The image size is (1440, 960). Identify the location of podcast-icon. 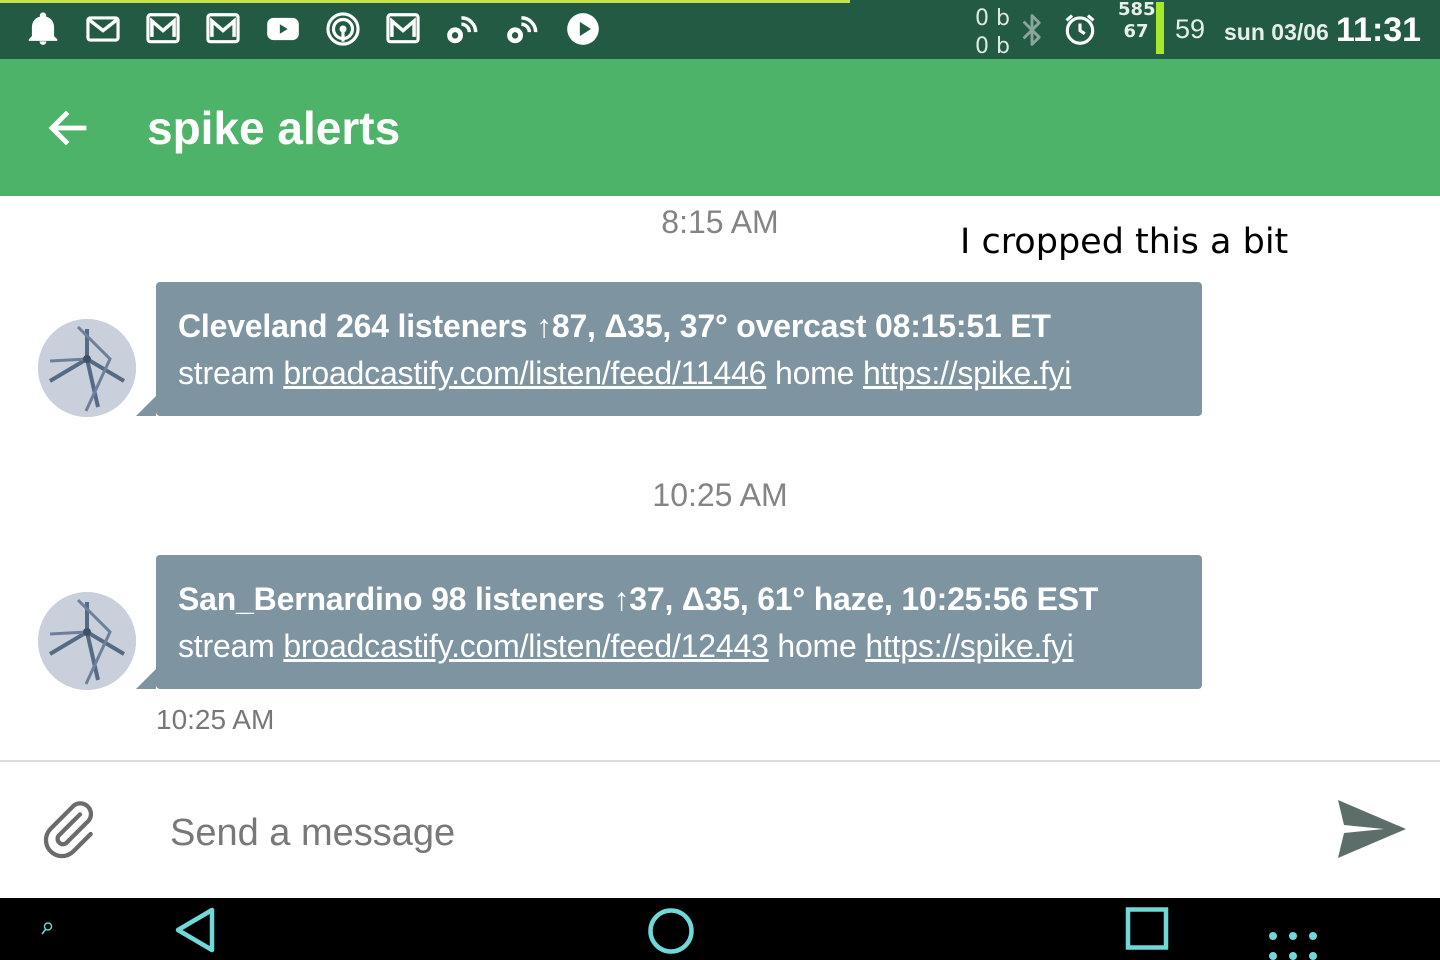
(343, 29).